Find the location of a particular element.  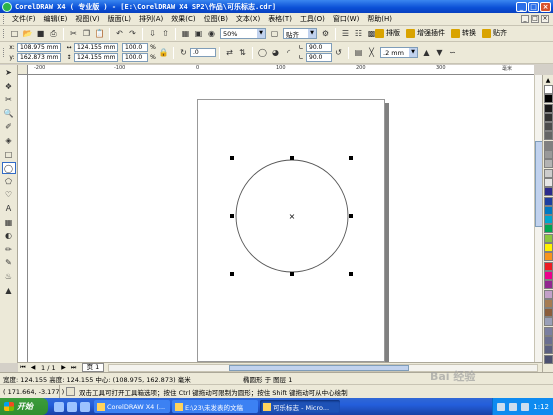

welcome-icon: ▣ is located at coordinates (198, 33).